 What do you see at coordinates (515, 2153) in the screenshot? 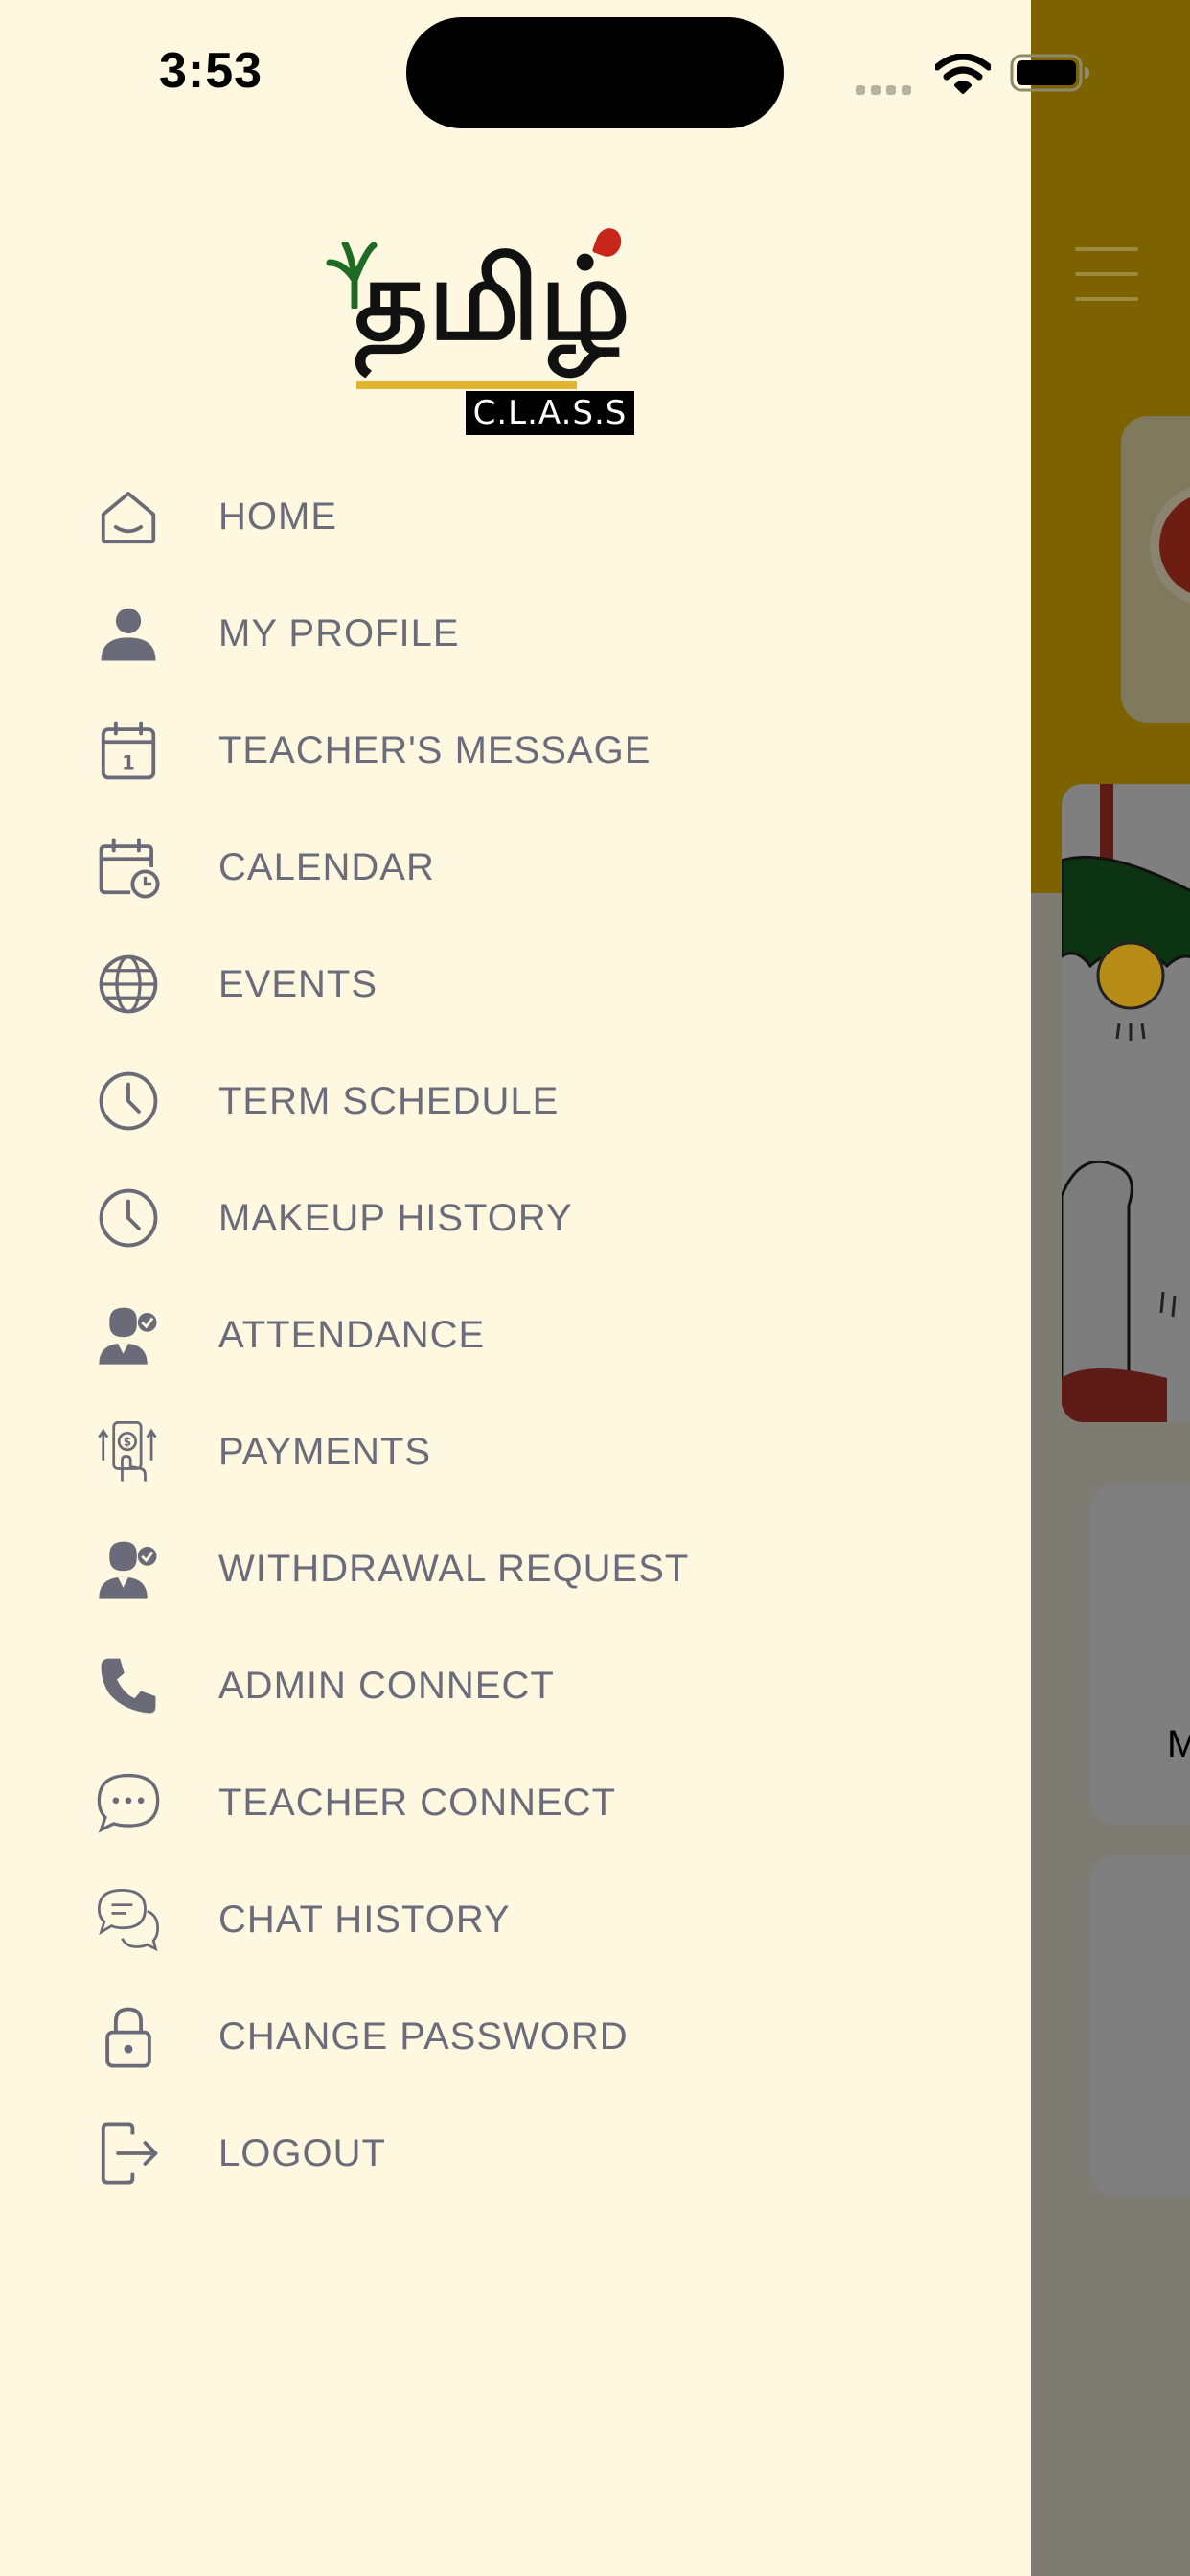
I see `menu-item-logout: LOGOUT` at bounding box center [515, 2153].